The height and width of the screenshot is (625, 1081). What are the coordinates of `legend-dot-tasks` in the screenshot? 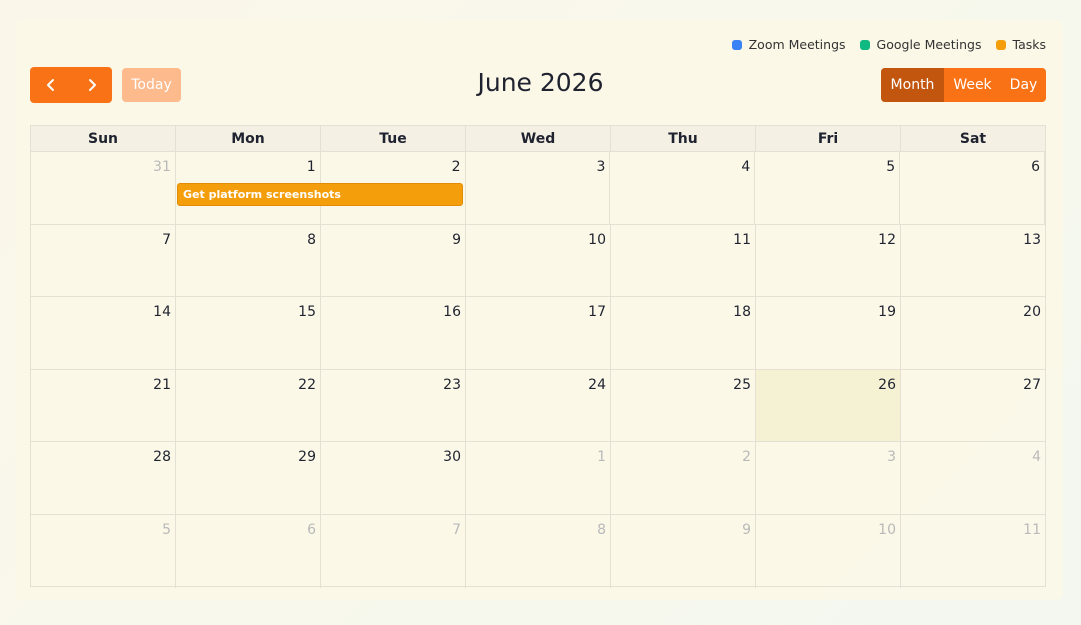 It's located at (1000, 44).